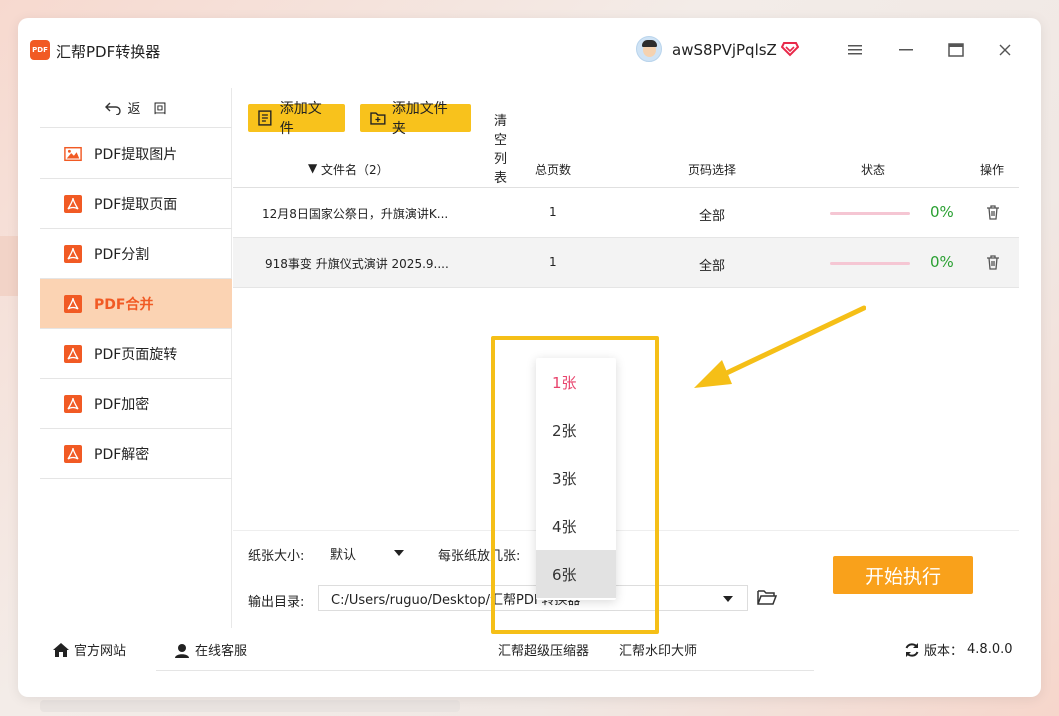  Describe the element at coordinates (147, 109) in the screenshot. I see `back-label: 返 回` at that location.